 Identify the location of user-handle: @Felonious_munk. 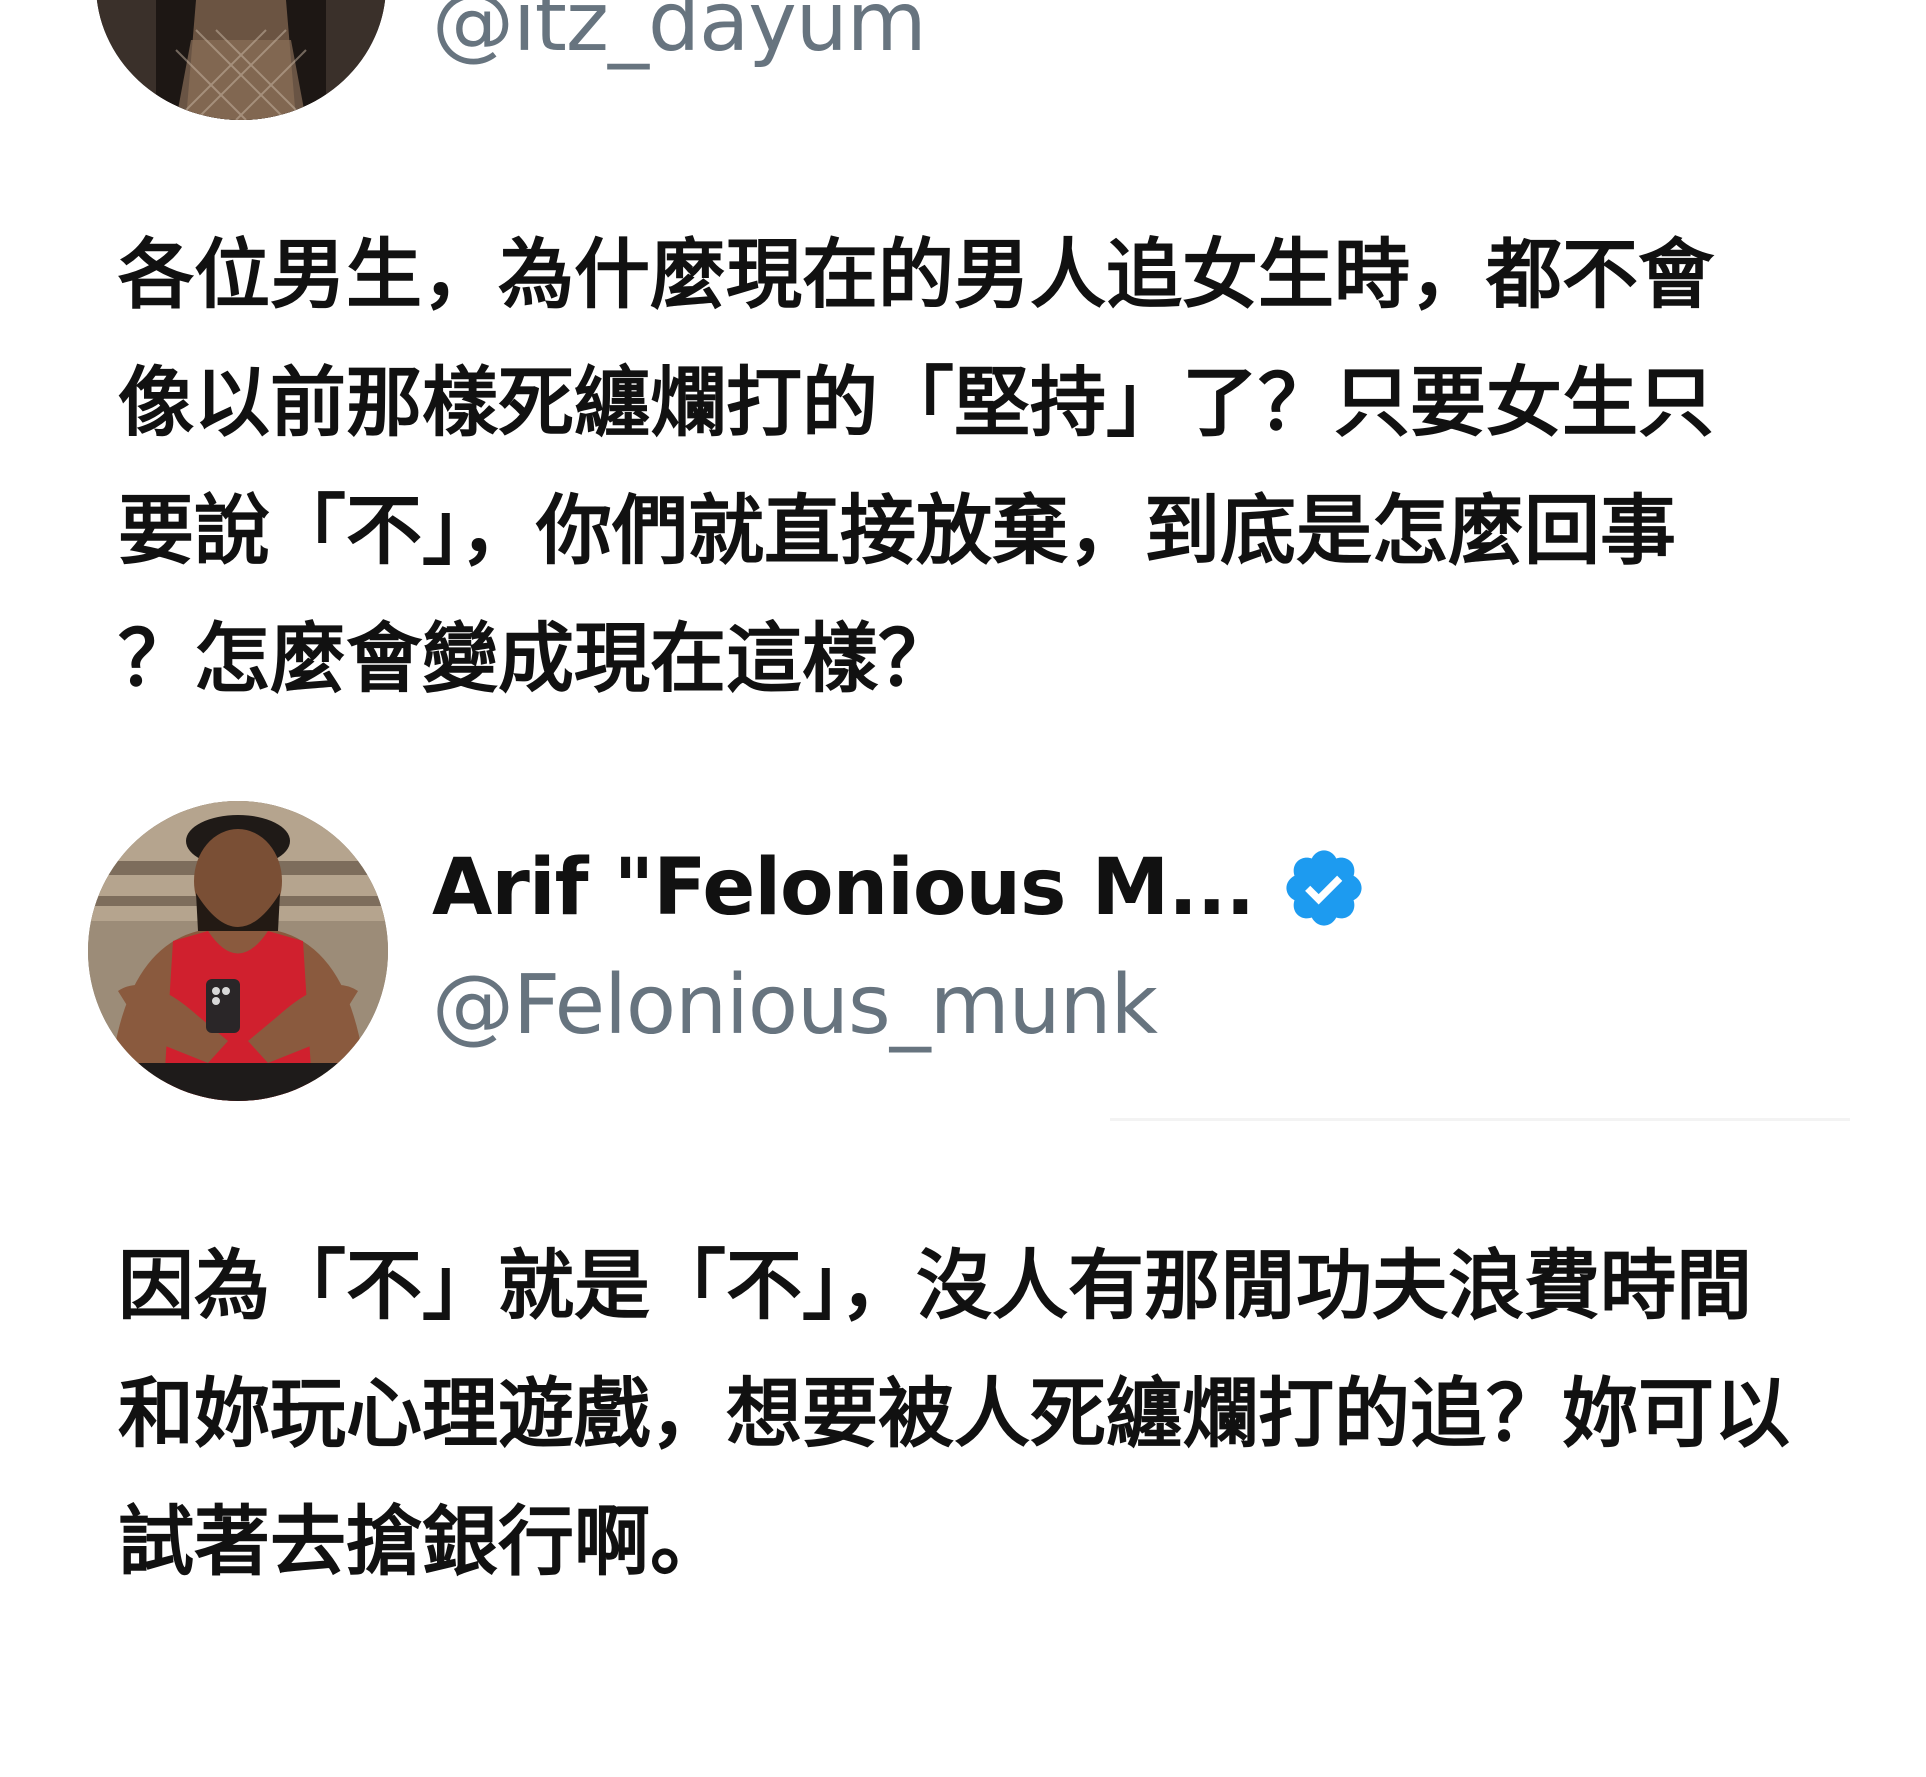
(795, 1006).